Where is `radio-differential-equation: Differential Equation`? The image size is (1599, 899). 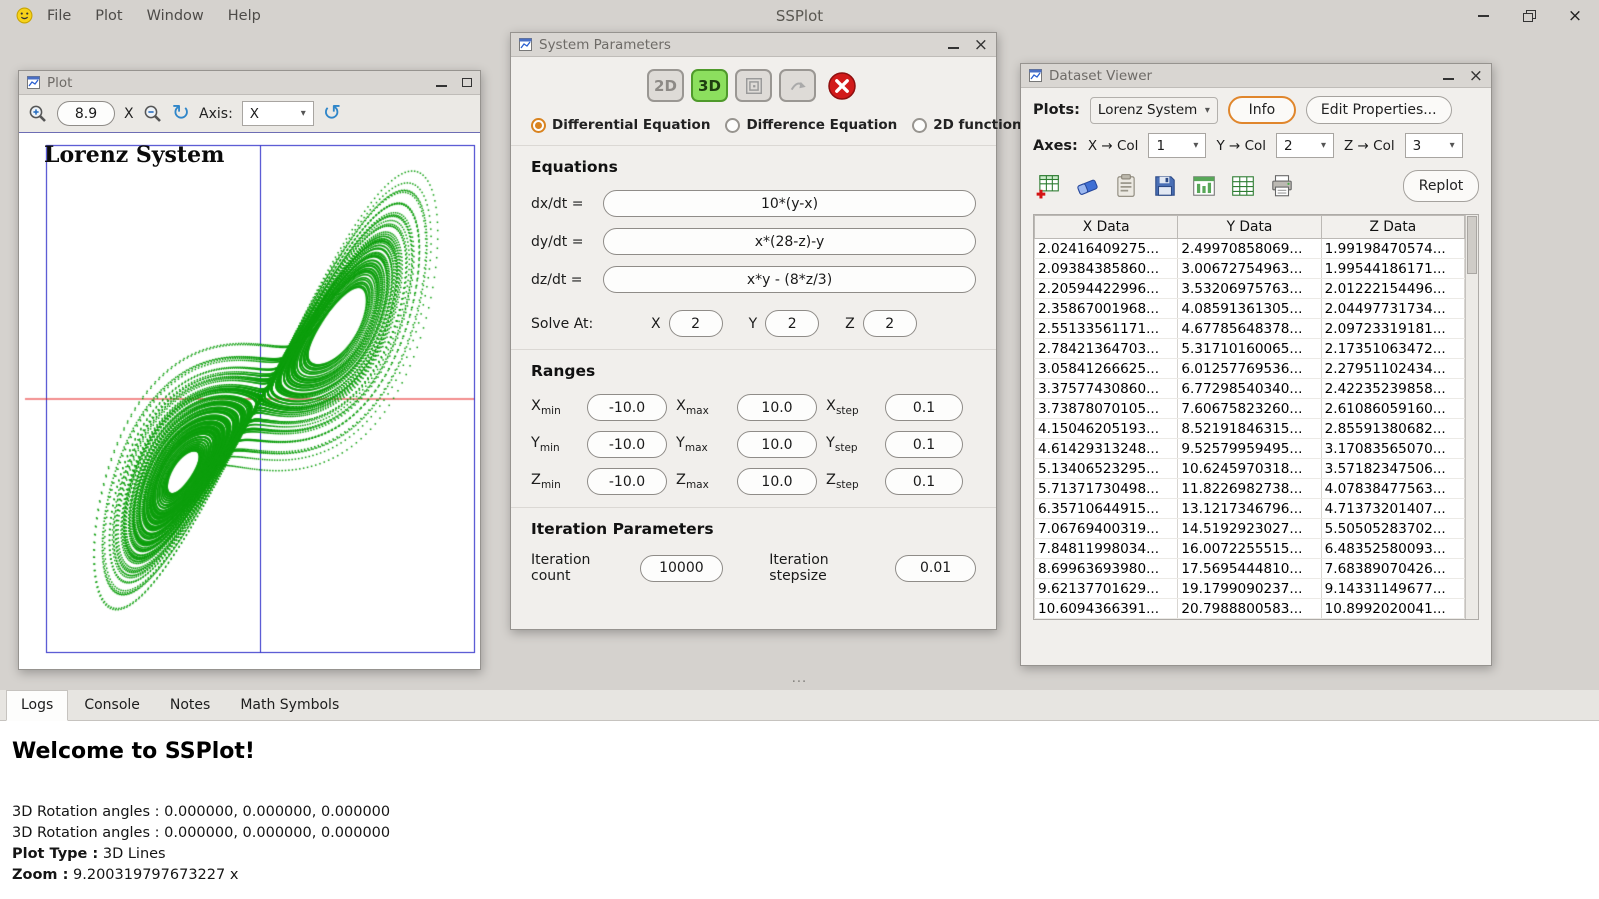
radio-differential-equation: Differential Equation is located at coordinates (620, 125).